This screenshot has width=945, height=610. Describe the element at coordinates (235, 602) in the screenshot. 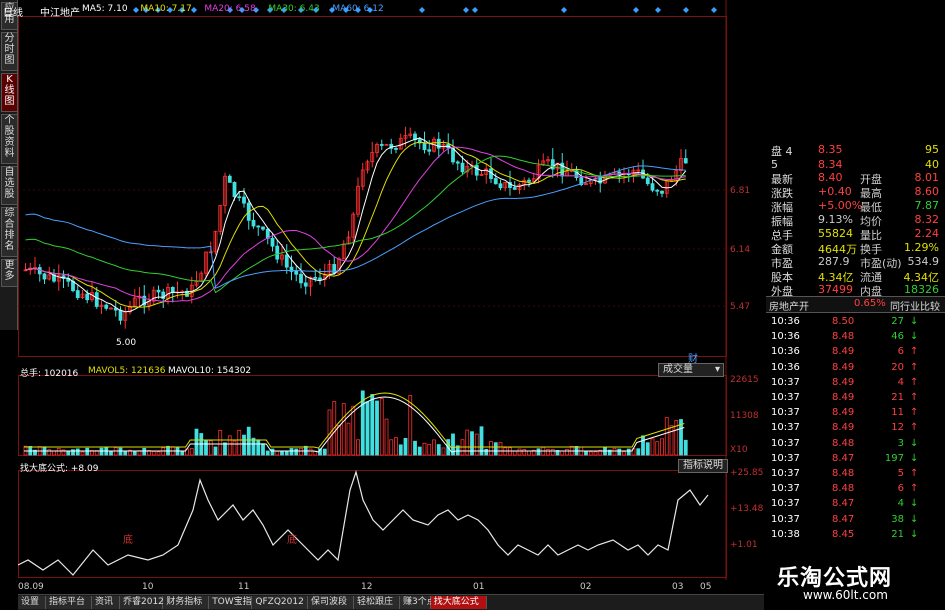

I see `tab-item: TOW宝指线` at that location.